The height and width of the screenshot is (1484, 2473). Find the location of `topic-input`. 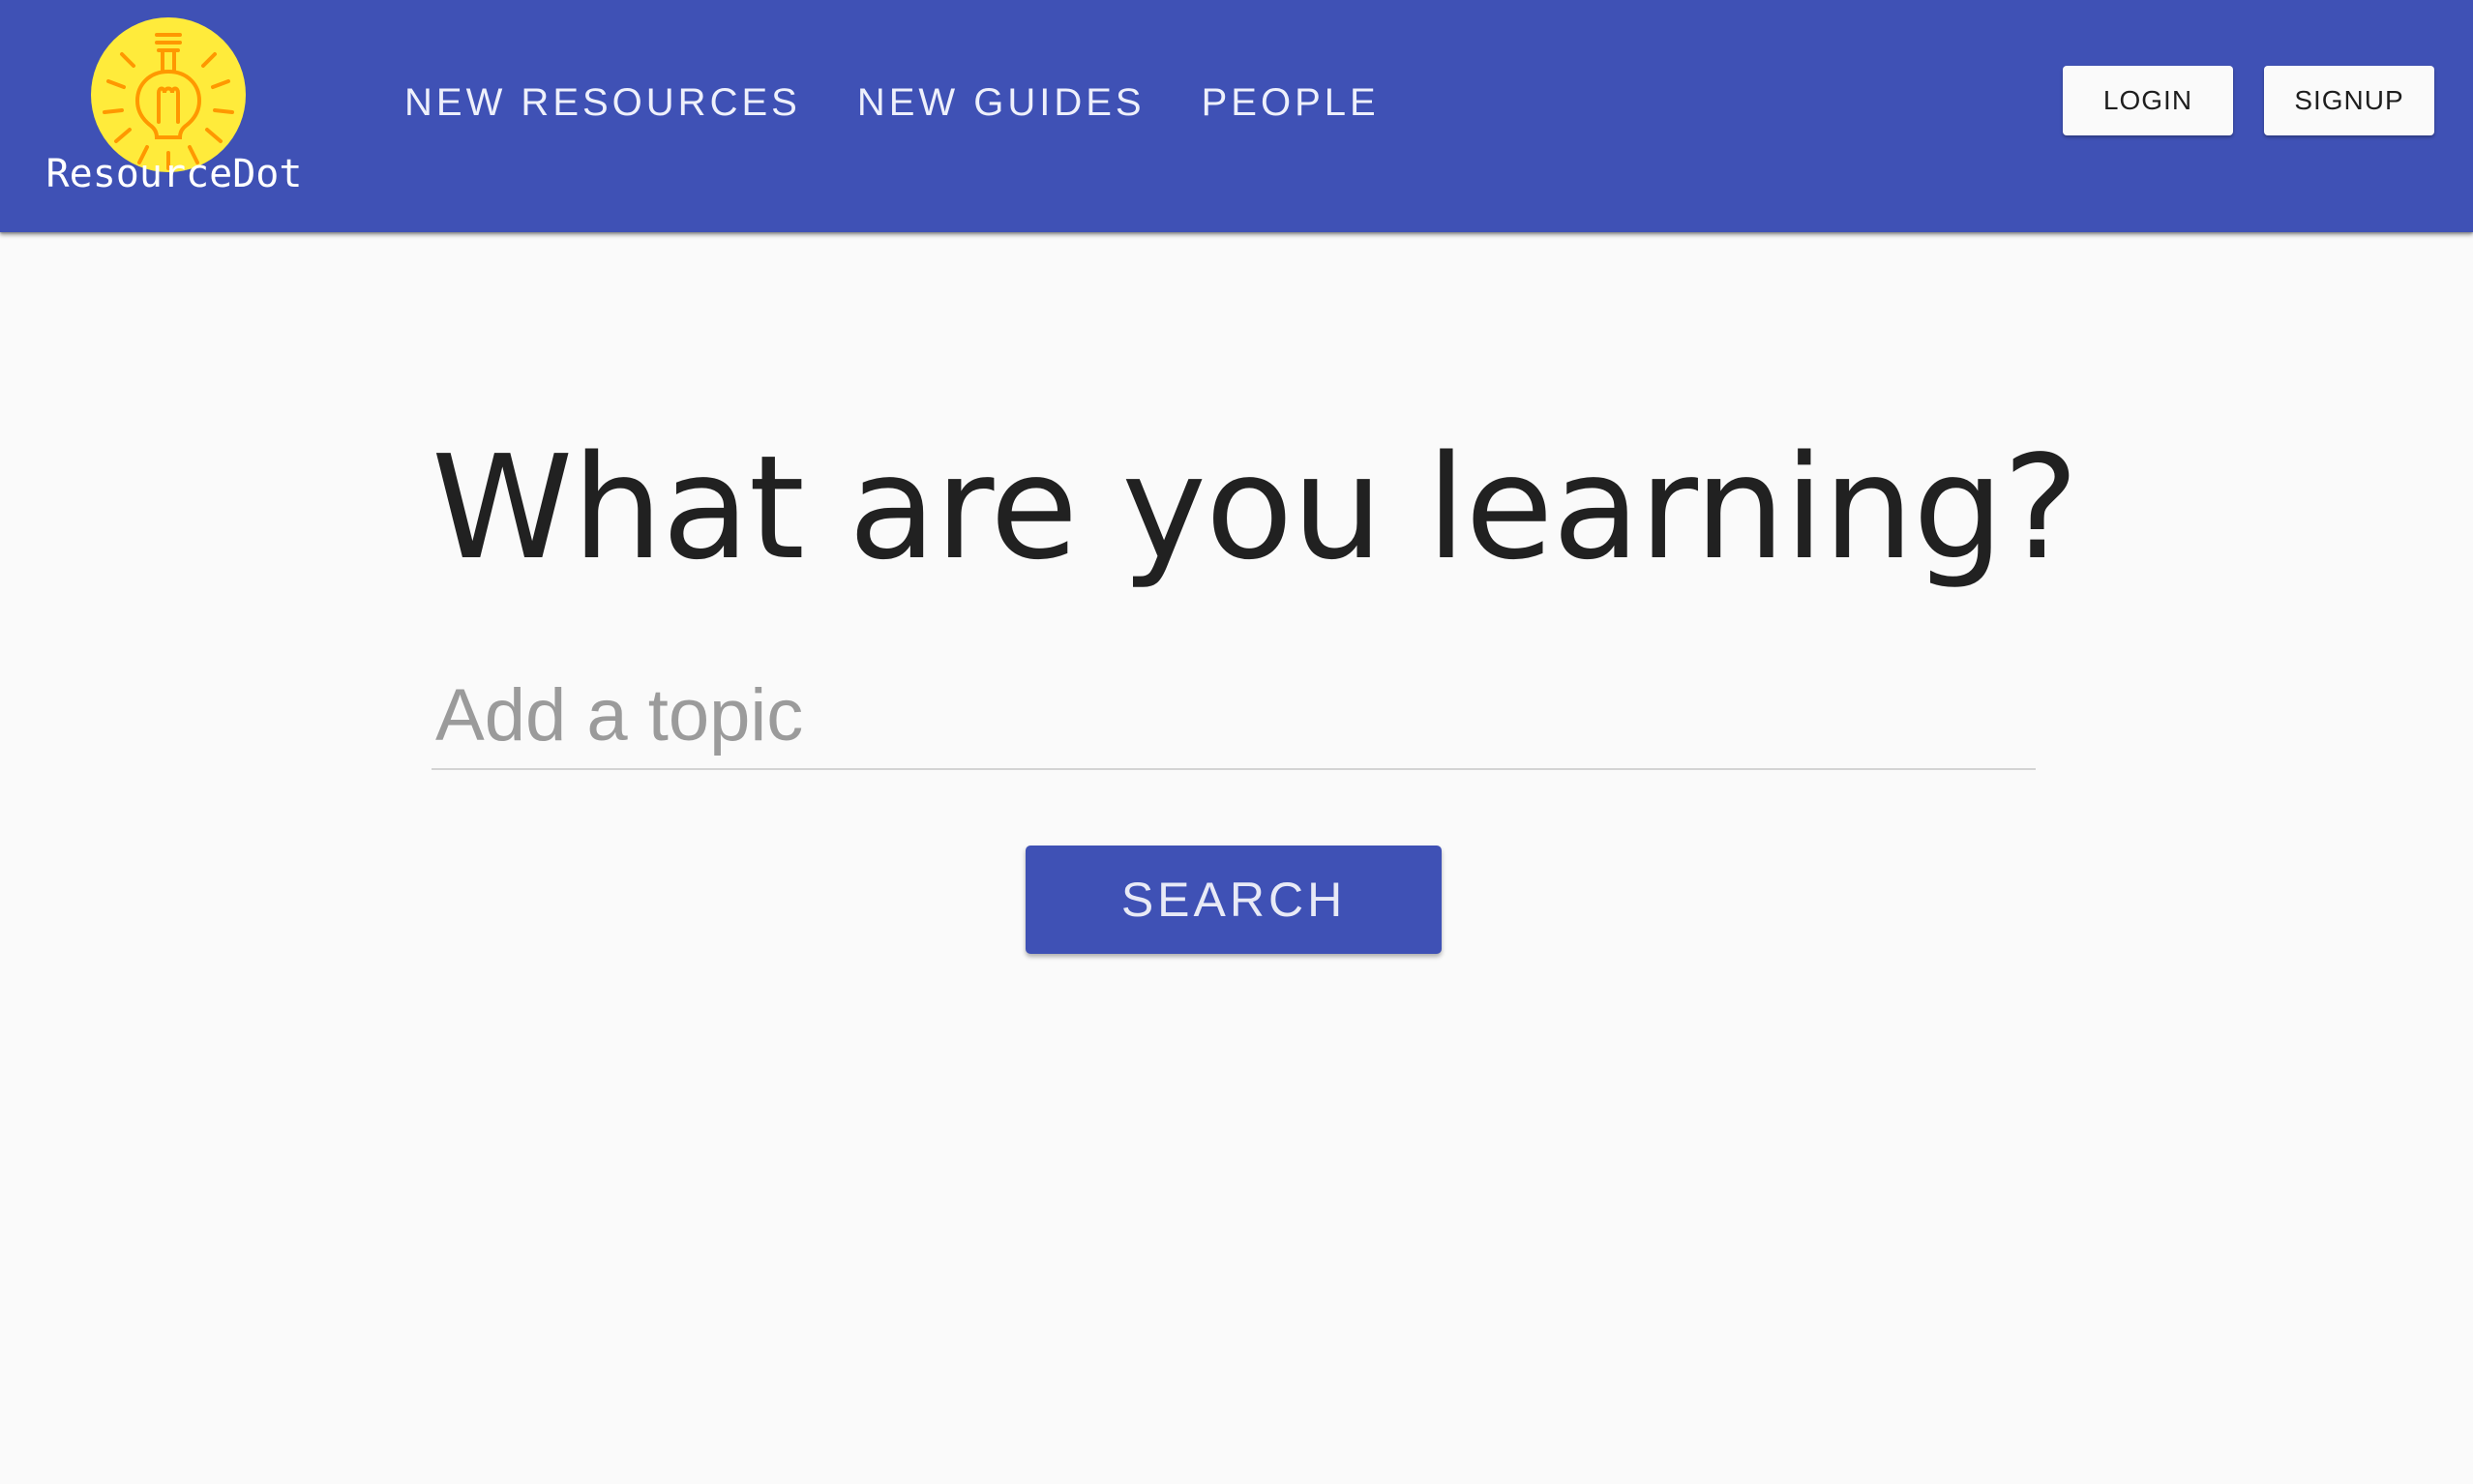

topic-input is located at coordinates (1233, 714).